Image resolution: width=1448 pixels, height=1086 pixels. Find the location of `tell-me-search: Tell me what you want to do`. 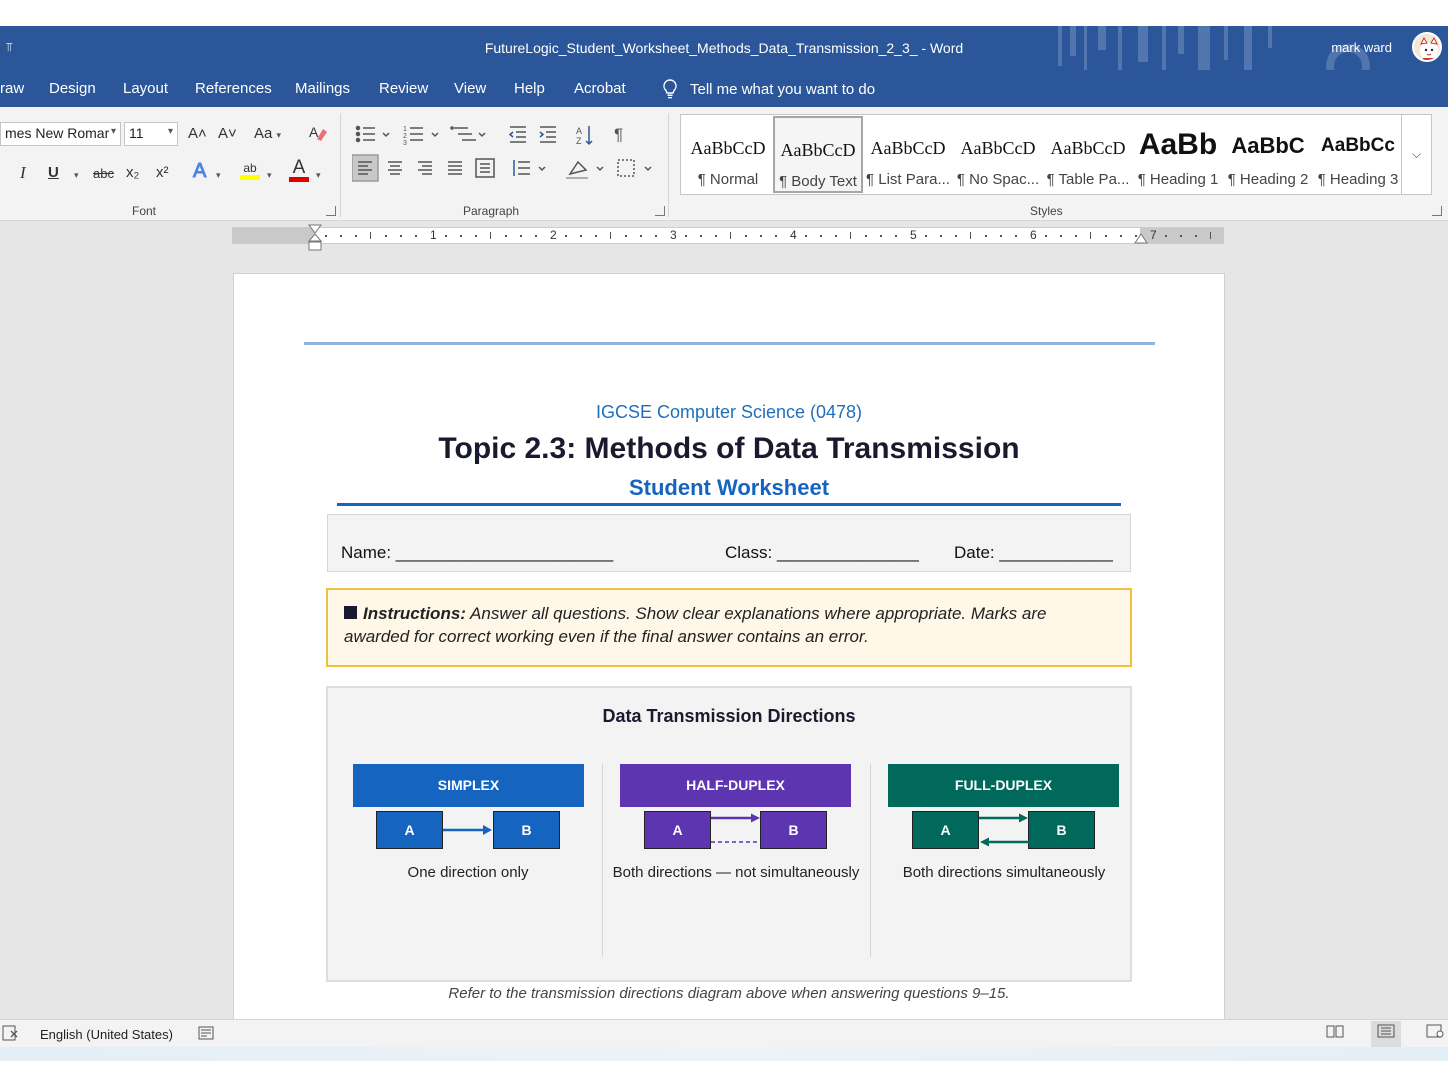

tell-me-search: Tell me what you want to do is located at coordinates (768, 89).